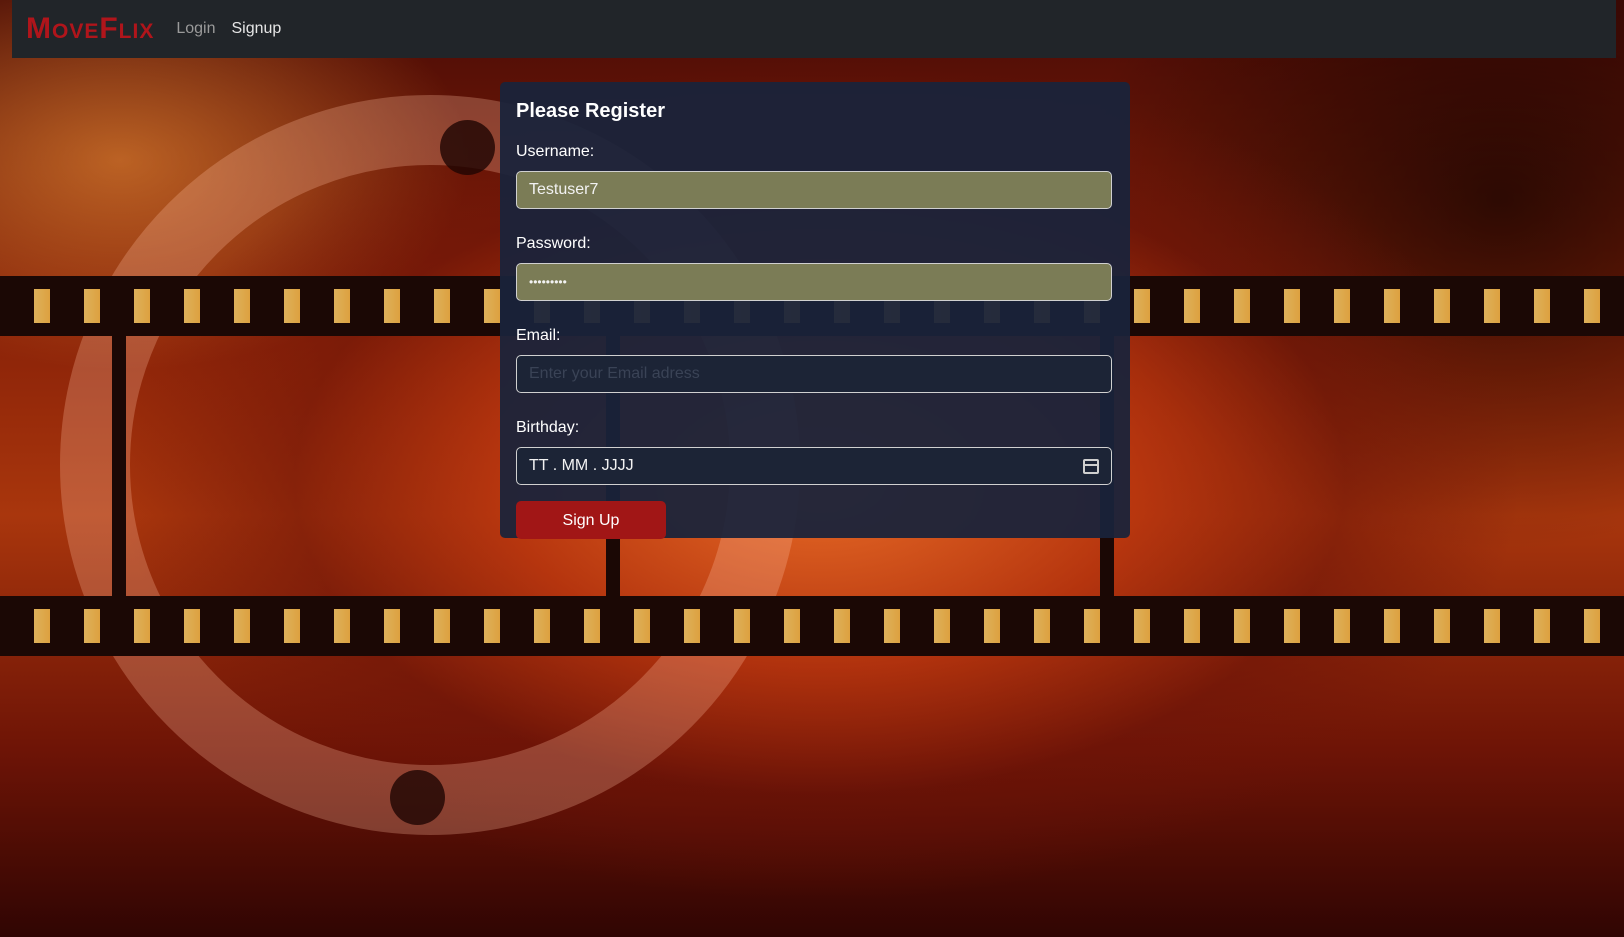 This screenshot has height=937, width=1624. What do you see at coordinates (591, 520) in the screenshot?
I see `sign-up-button: Sign Up` at bounding box center [591, 520].